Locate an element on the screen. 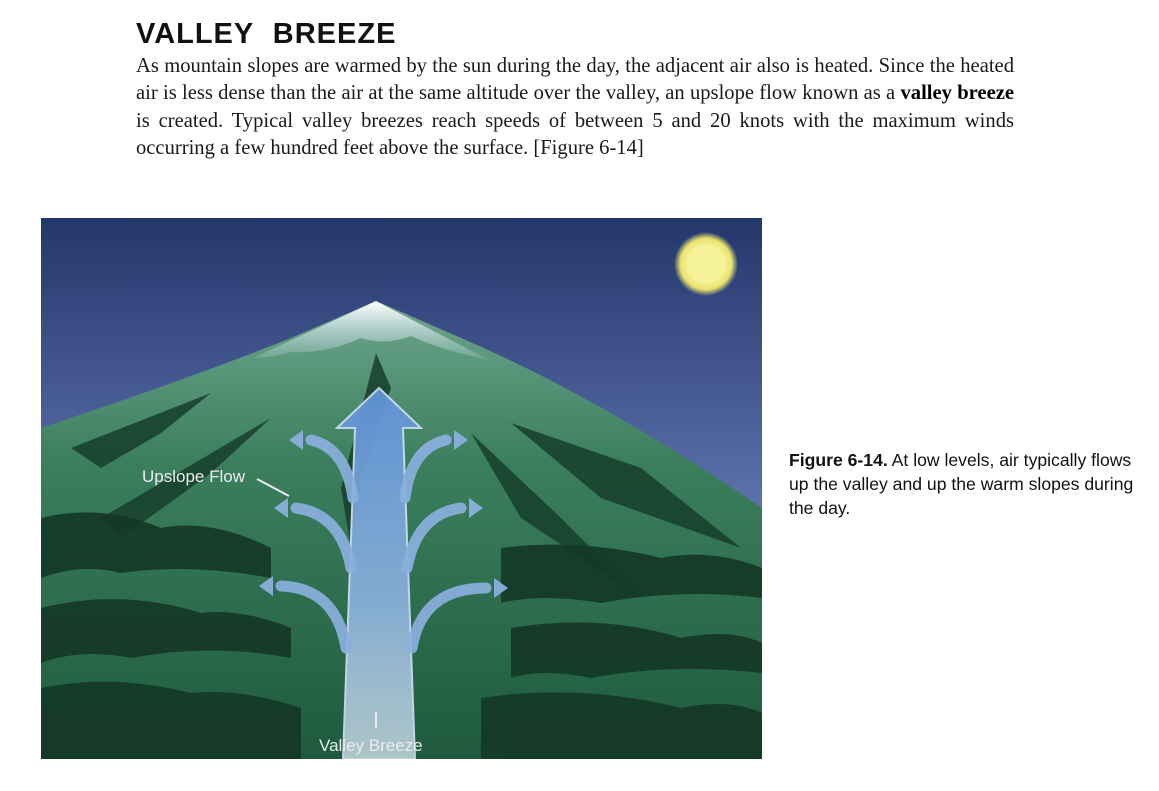 This screenshot has height=791, width=1159. upslope-flow-label: Upslope Flow is located at coordinates (194, 476).